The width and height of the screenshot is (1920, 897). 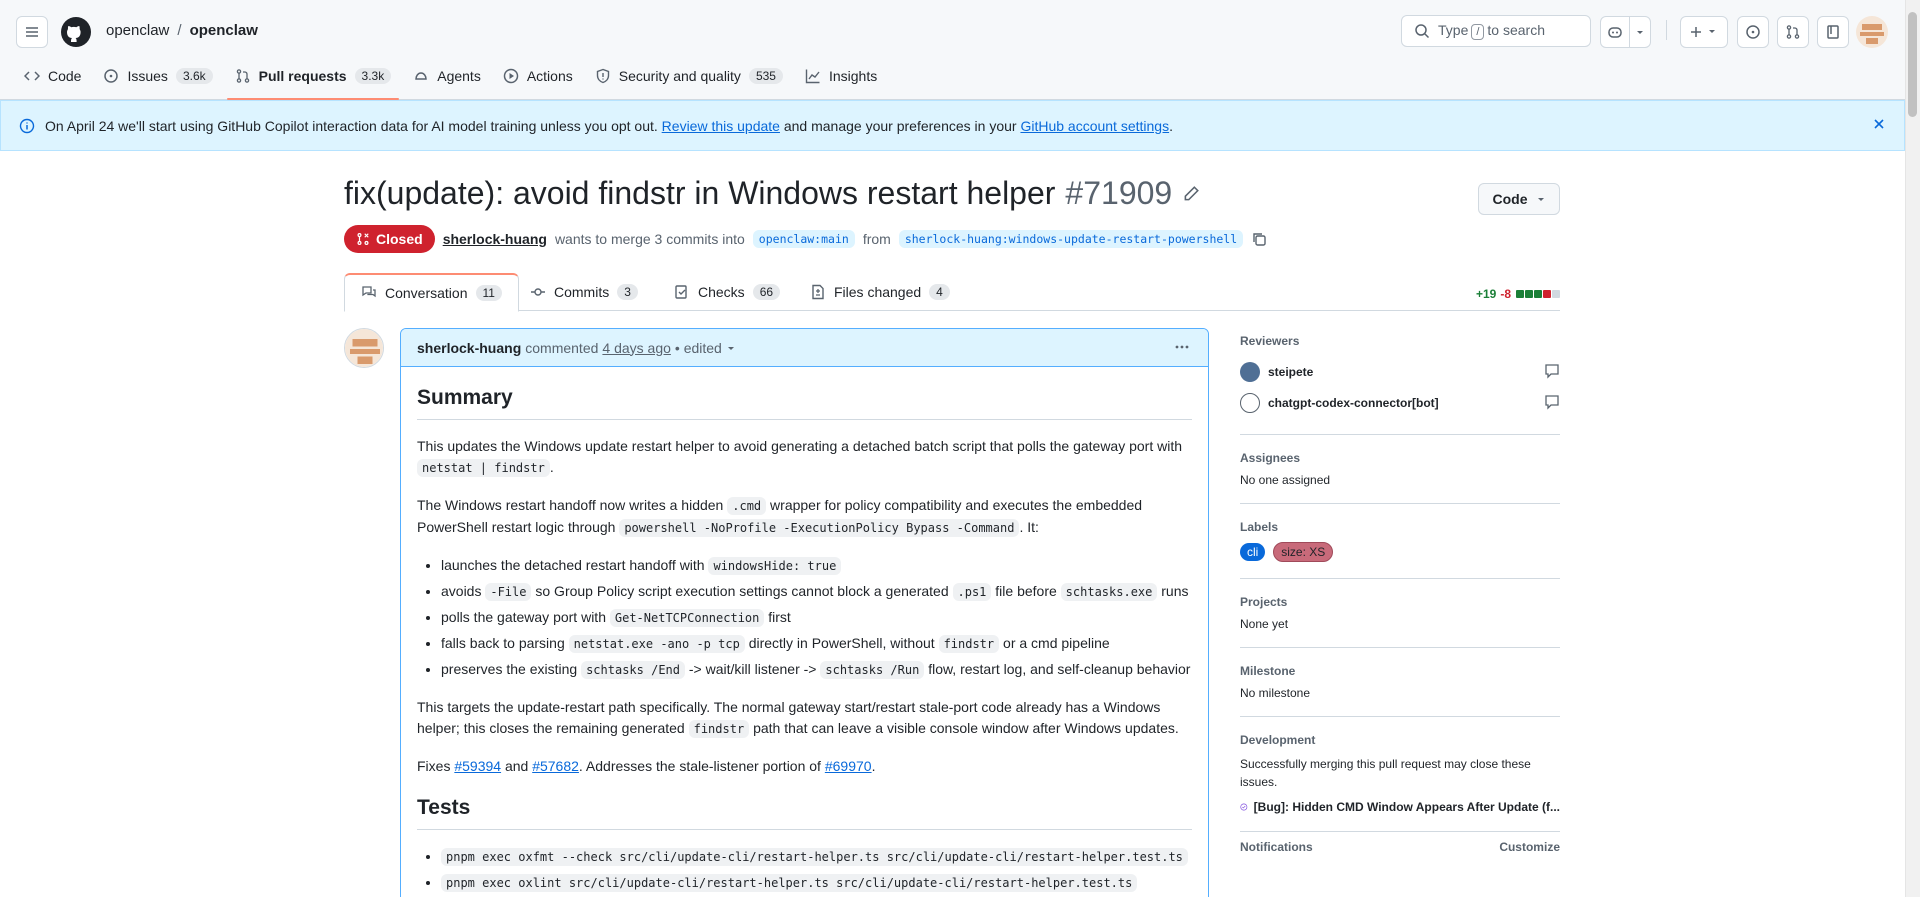 I want to click on tab-checks: Checks 66, so click(x=727, y=292).